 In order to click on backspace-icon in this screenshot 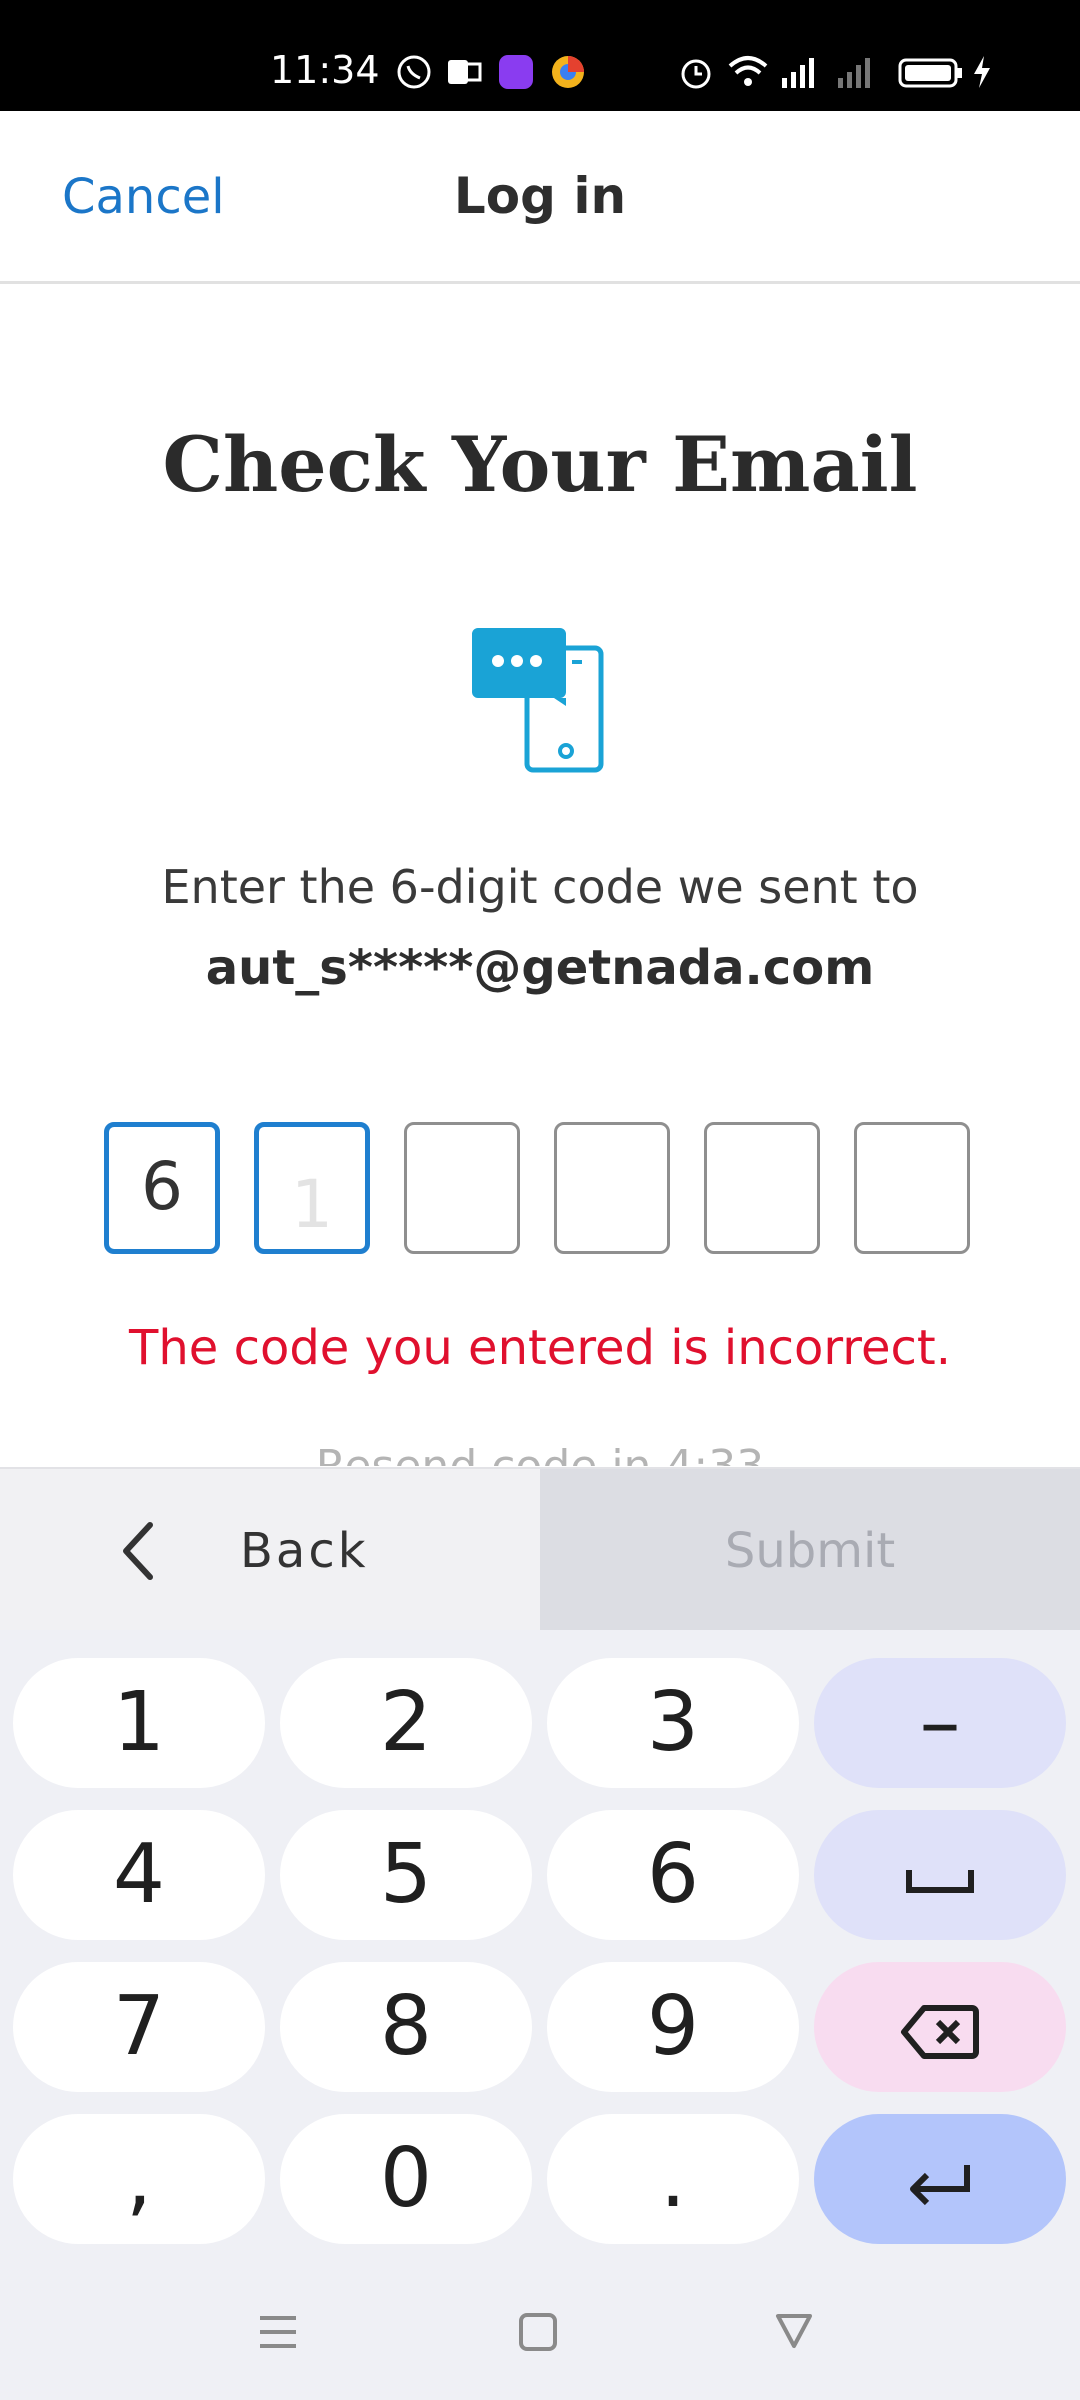, I will do `click(940, 2026)`.